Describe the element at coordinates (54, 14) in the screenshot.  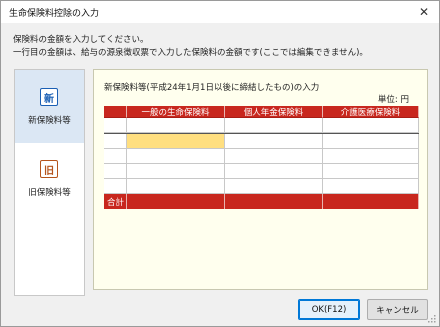
I see `window-title: 生命保険料控除の入力` at that location.